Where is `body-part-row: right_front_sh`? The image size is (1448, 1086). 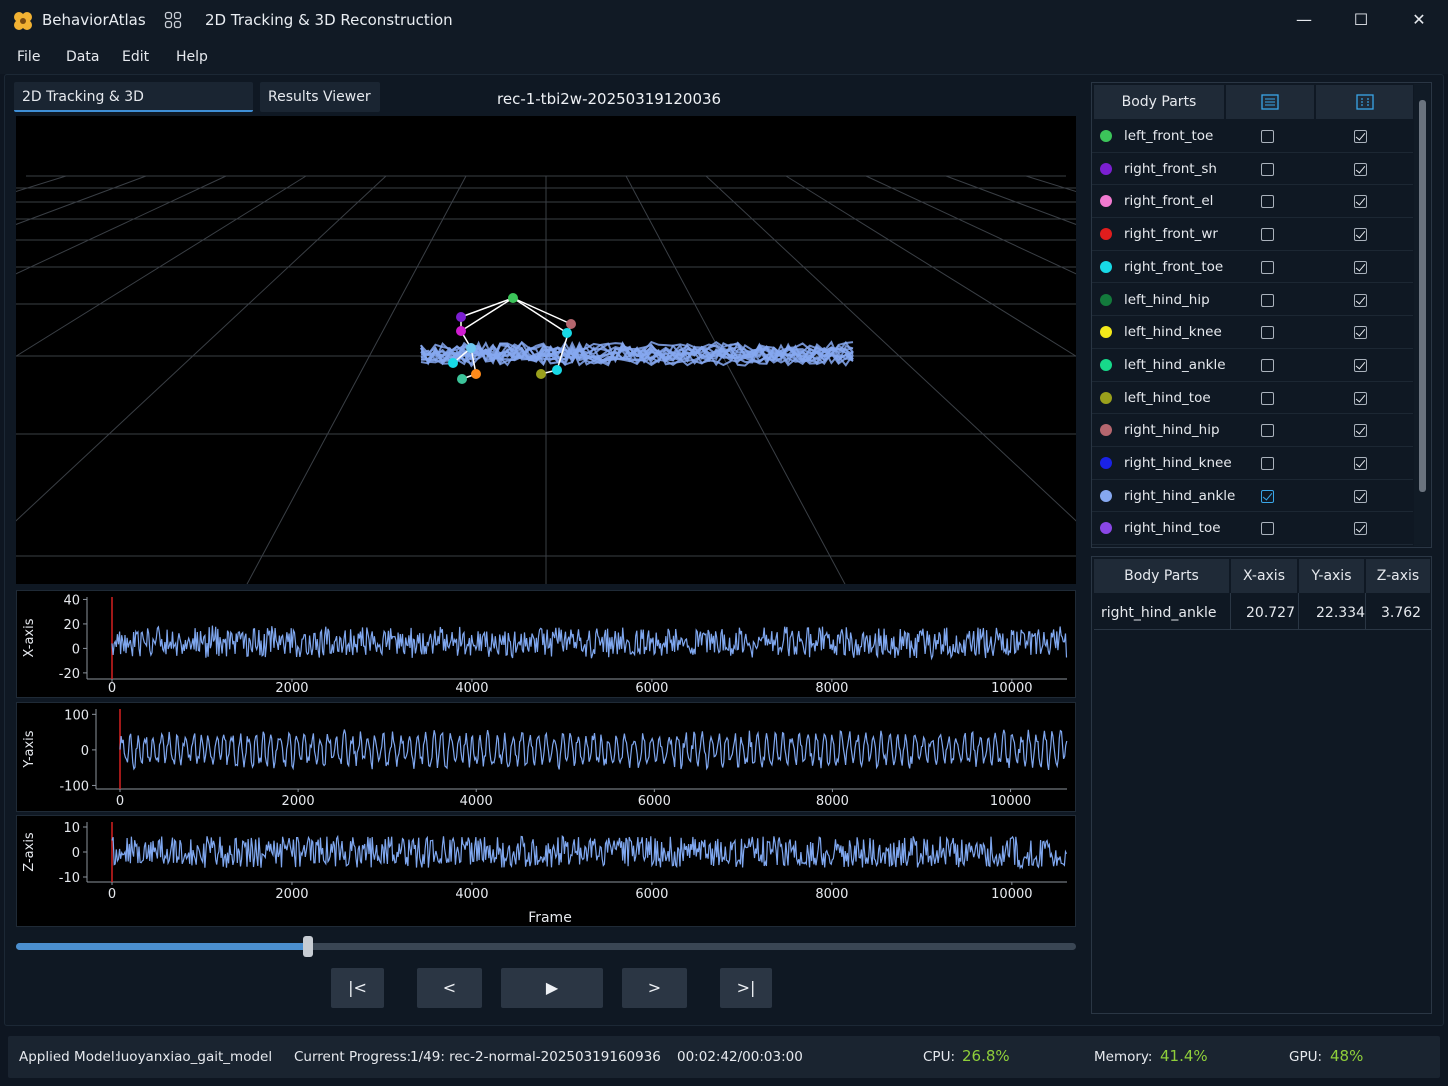
body-part-row: right_front_sh is located at coordinates (1252, 169).